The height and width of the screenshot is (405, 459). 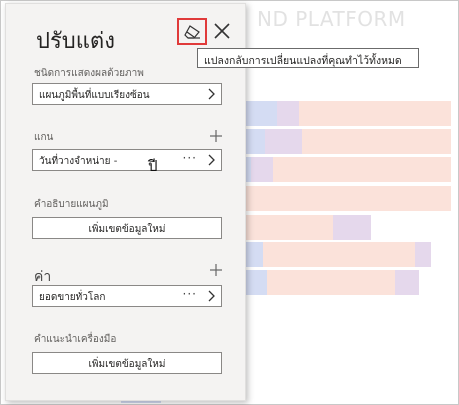 What do you see at coordinates (127, 160) in the screenshot?
I see `axis-field: วันที่วางจำหน่าย - ···` at bounding box center [127, 160].